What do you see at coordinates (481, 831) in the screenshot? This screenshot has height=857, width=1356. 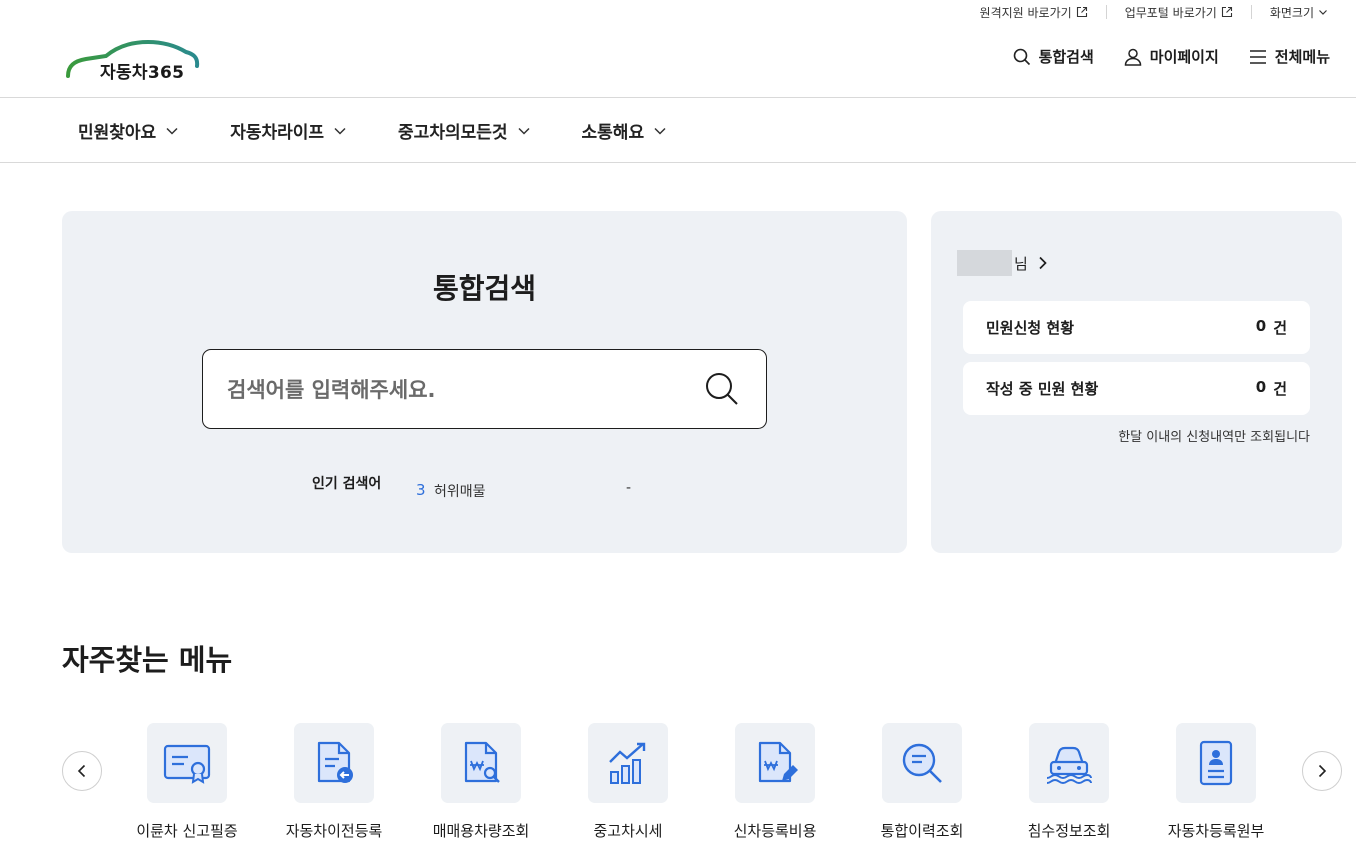 I see `quick-menu-label: 매매용차량조회` at bounding box center [481, 831].